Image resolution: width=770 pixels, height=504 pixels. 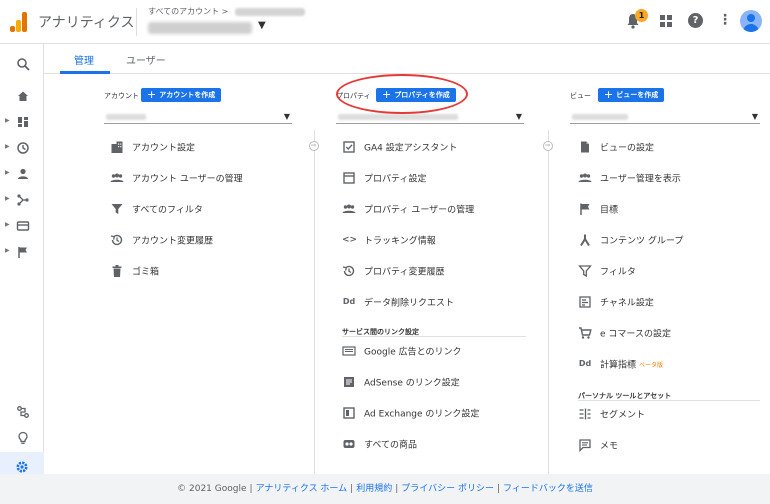 What do you see at coordinates (22, 227) in the screenshot?
I see `nav-behavior: ▶` at bounding box center [22, 227].